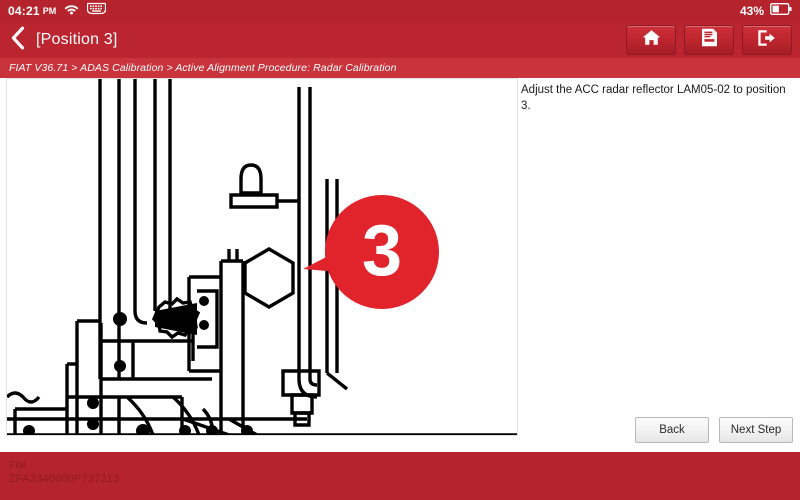 Image resolution: width=800 pixels, height=500 pixels. What do you see at coordinates (400, 40) in the screenshot?
I see `title-bar: [Position 3]` at bounding box center [400, 40].